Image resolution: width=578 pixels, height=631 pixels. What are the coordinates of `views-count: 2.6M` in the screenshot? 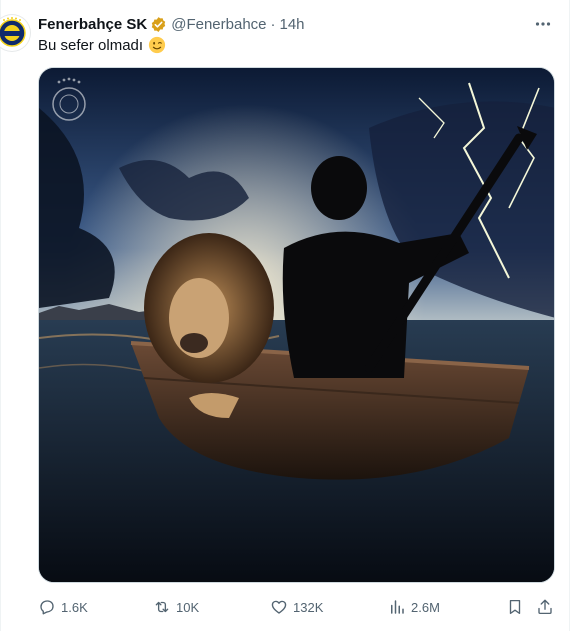 It's located at (425, 607).